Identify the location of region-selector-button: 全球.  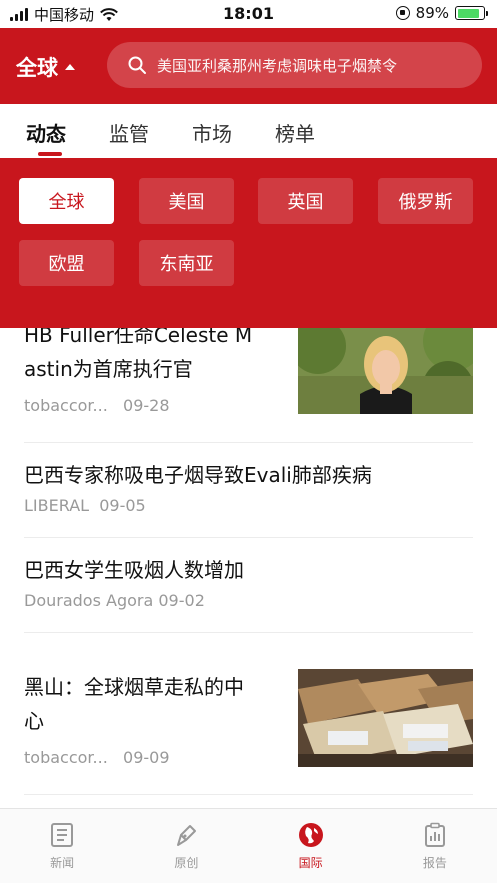
(45, 67).